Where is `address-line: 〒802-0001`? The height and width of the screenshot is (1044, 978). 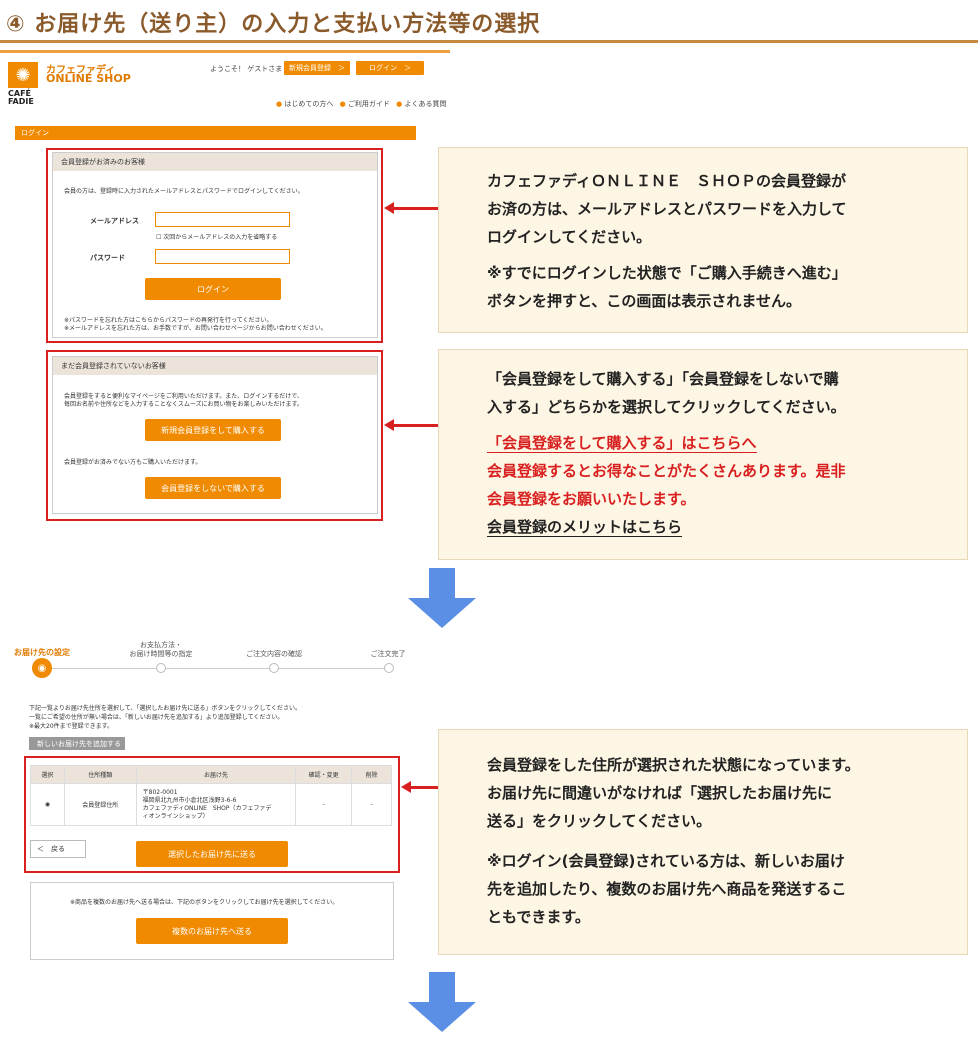 address-line: 〒802-0001 is located at coordinates (160, 792).